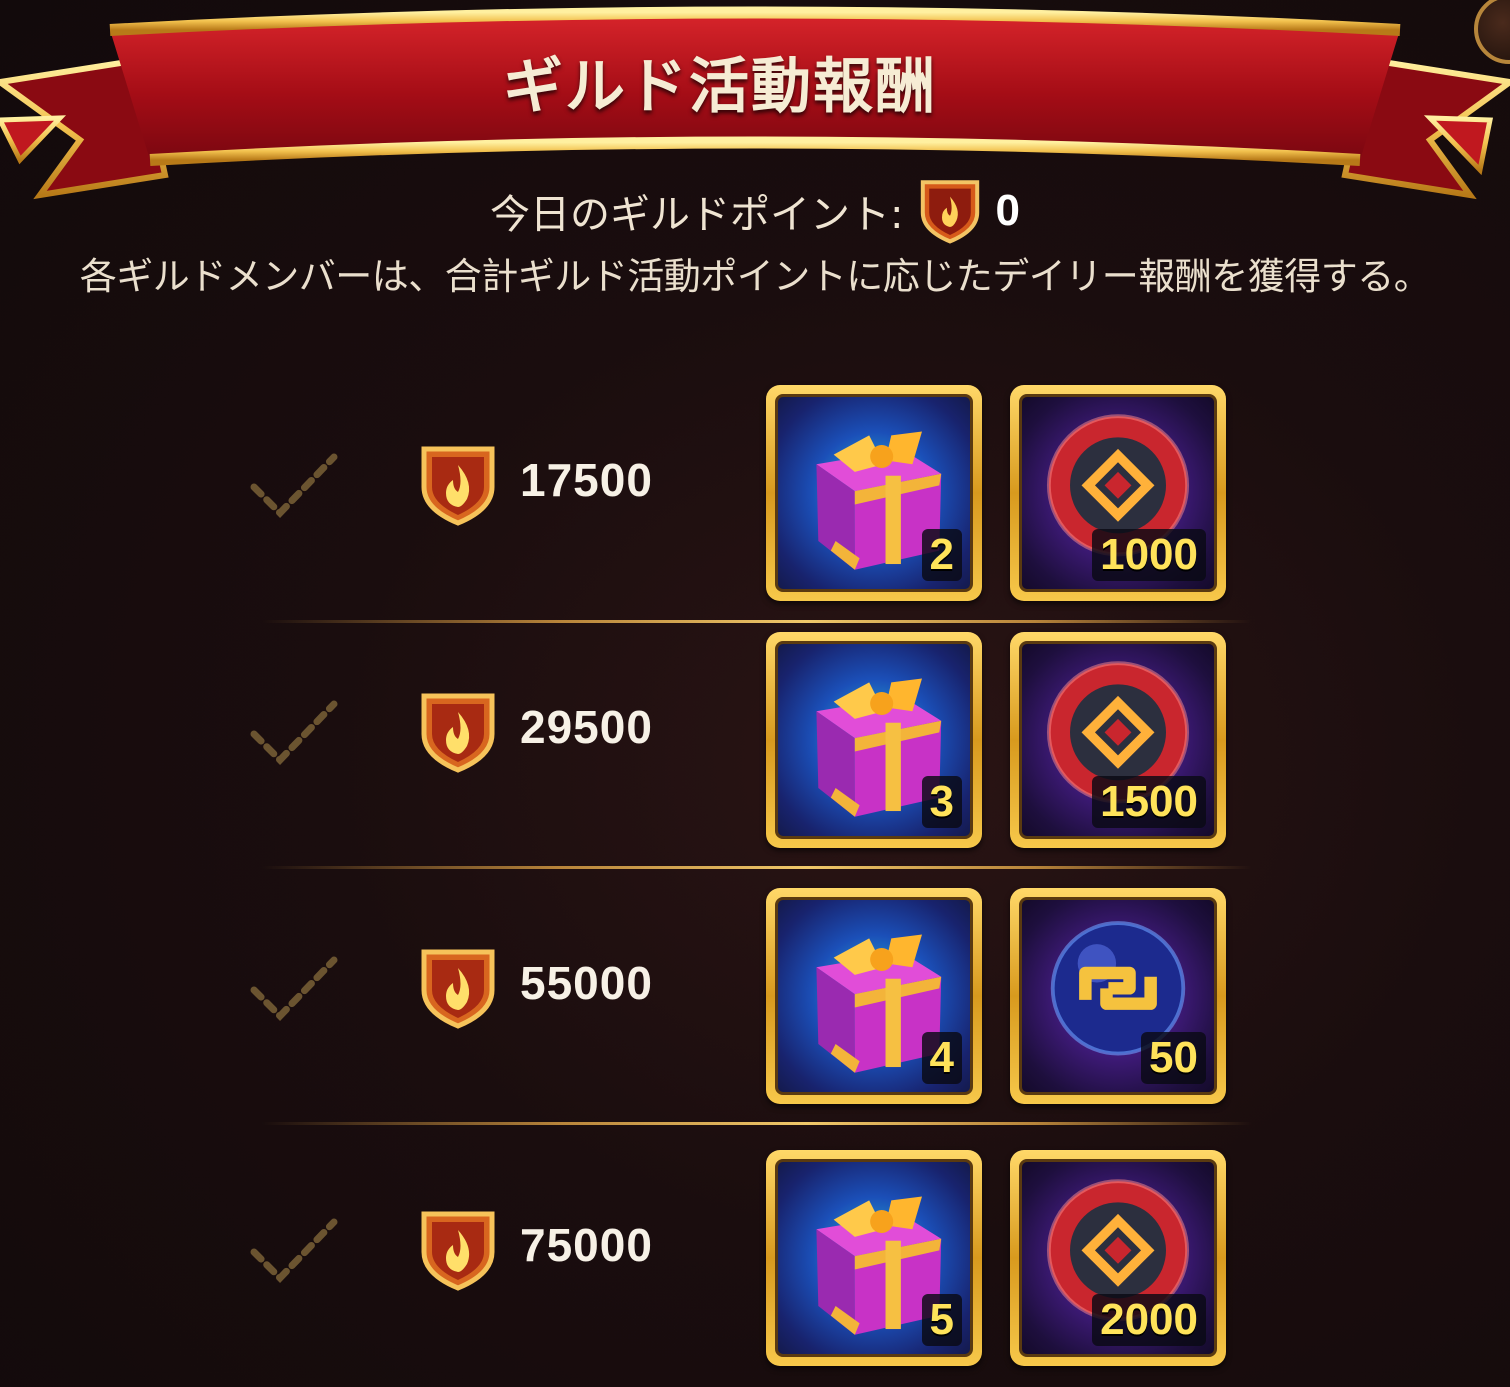 This screenshot has height=1387, width=1510. I want to click on reward-item-red-emblem-coin: 2000, so click(1118, 1258).